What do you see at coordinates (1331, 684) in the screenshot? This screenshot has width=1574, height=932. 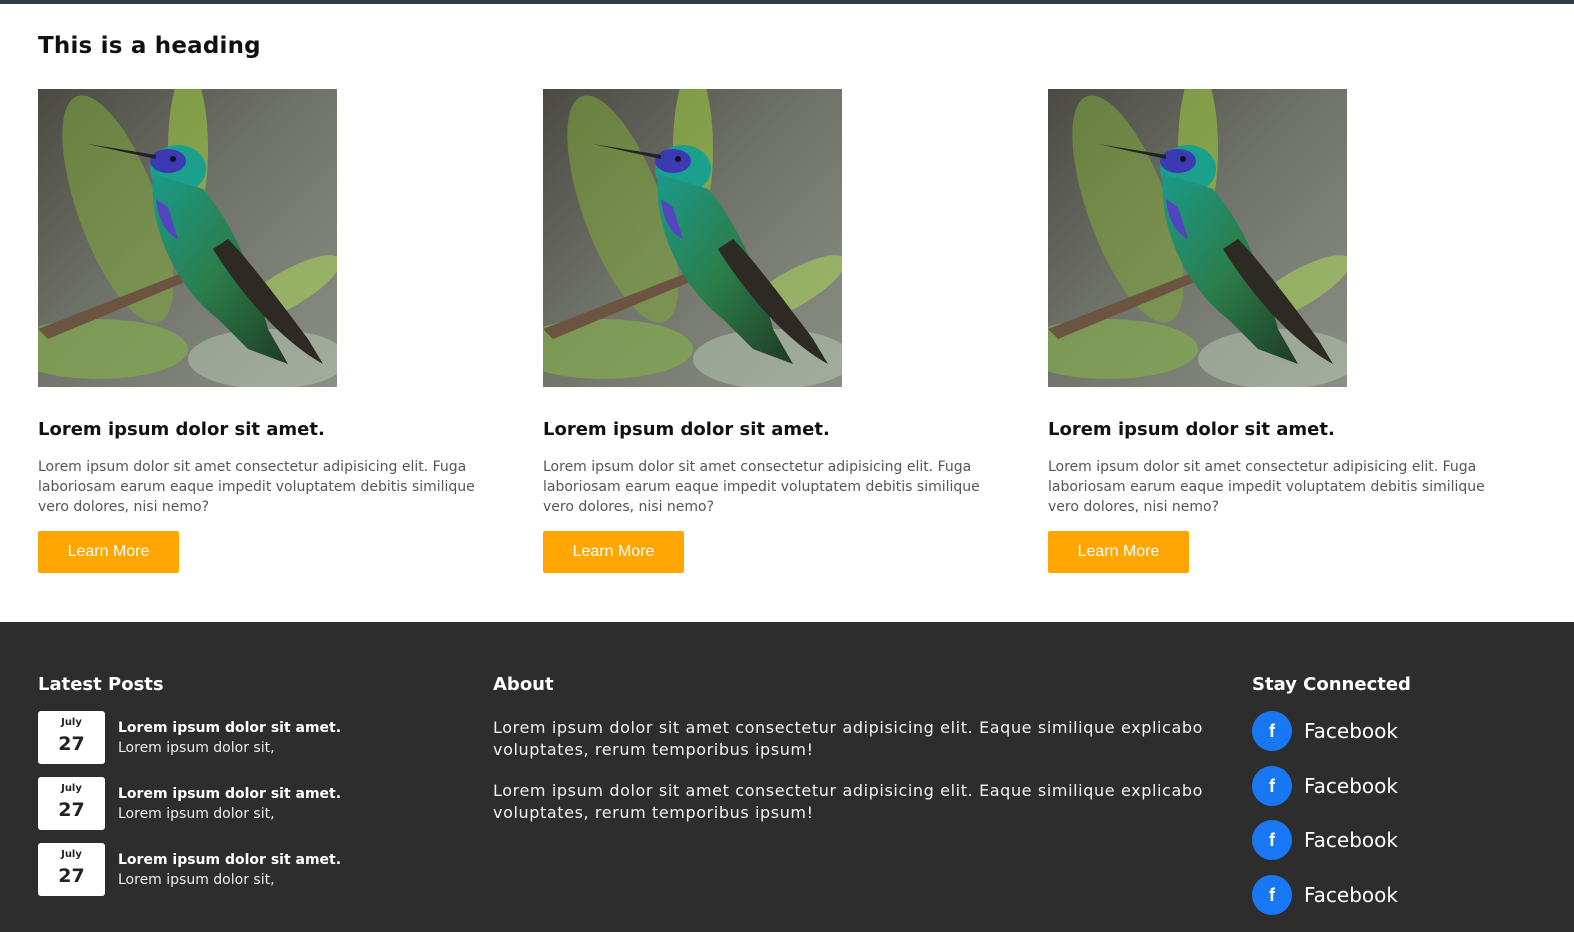 I see `stay-connected-heading: Stay Connected` at bounding box center [1331, 684].